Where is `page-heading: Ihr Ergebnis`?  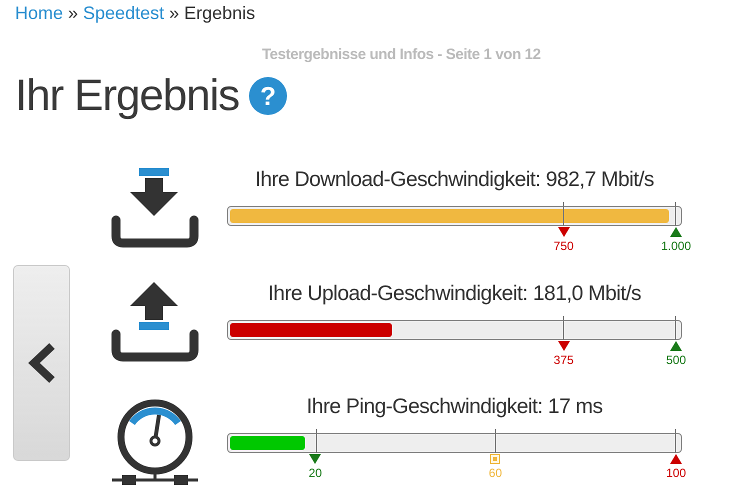
page-heading: Ihr Ergebnis is located at coordinates (127, 96).